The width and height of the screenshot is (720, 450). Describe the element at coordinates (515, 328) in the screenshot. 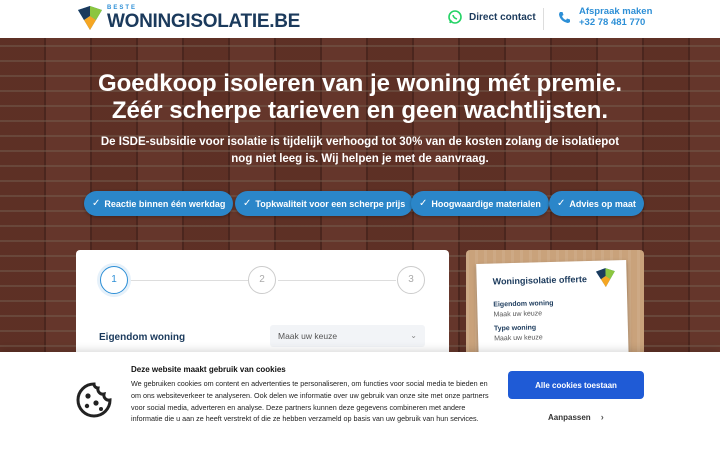

I see `quote-row-label: Type woning` at that location.